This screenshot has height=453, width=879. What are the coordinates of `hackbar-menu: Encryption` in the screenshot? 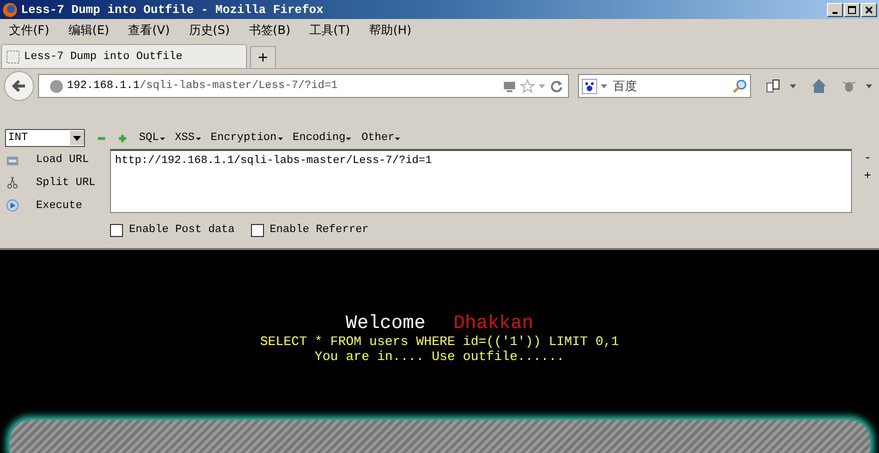 It's located at (246, 138).